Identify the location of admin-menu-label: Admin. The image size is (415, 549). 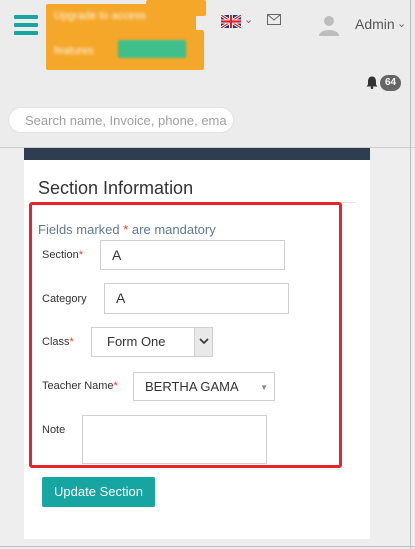
(375, 24).